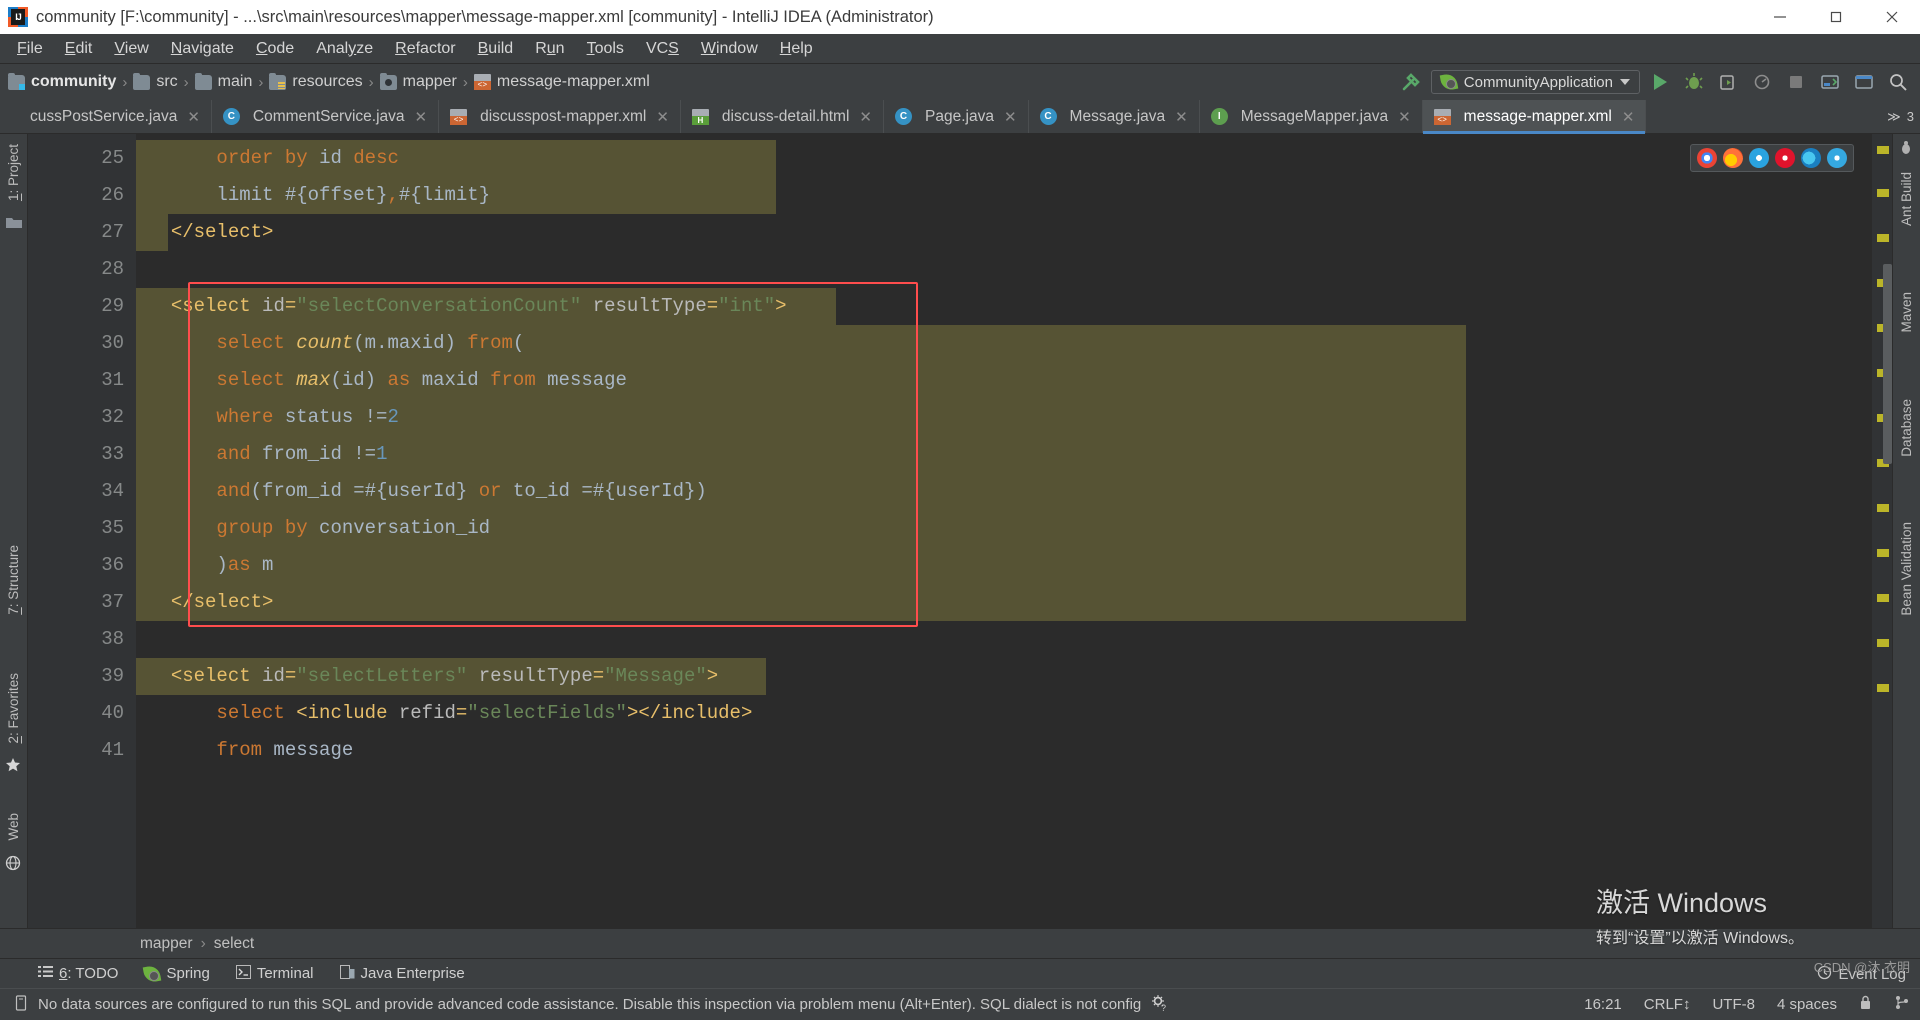 This screenshot has height=1020, width=1920. Describe the element at coordinates (1311, 116) in the screenshot. I see `tab-messagemapper-java: I MessageMapper.java ✕` at that location.